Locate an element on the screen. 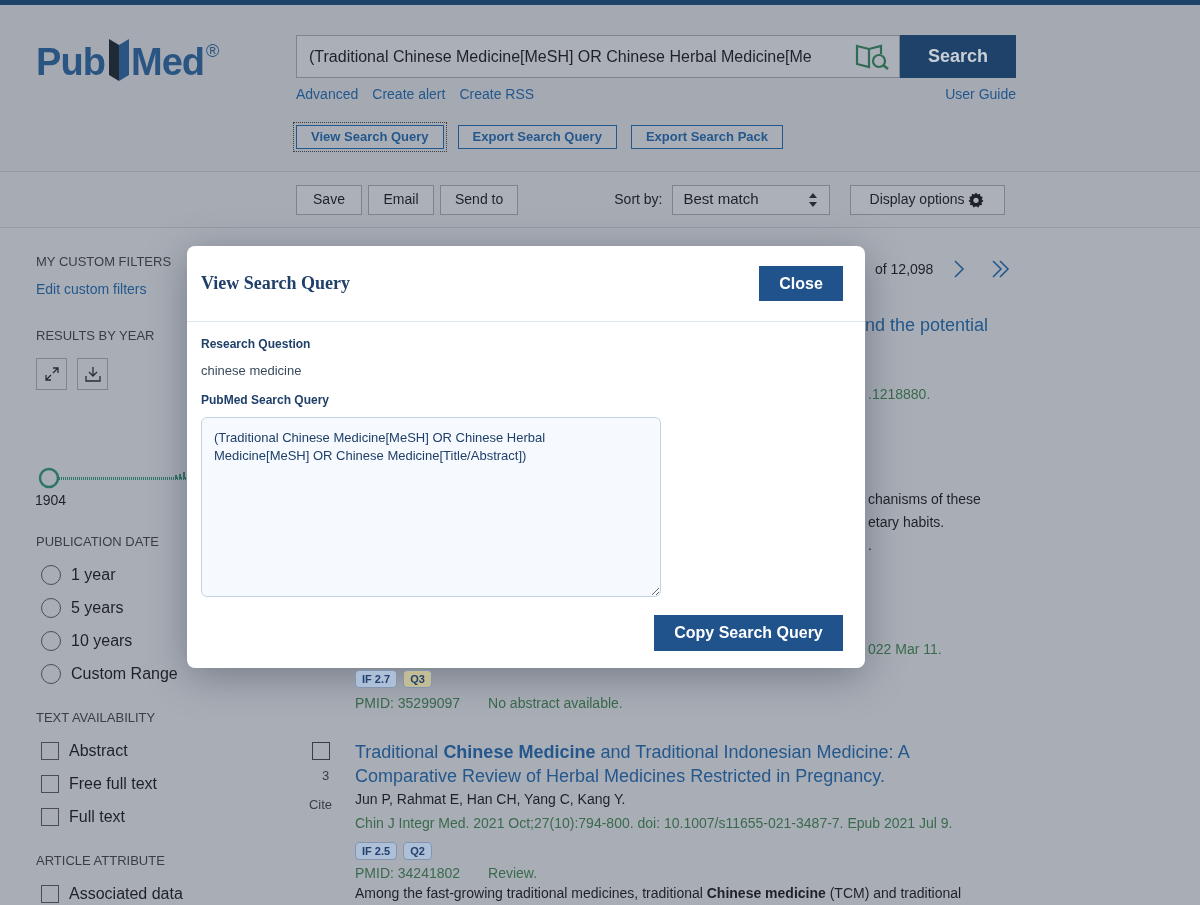  option-label: 1 year is located at coordinates (93, 575).